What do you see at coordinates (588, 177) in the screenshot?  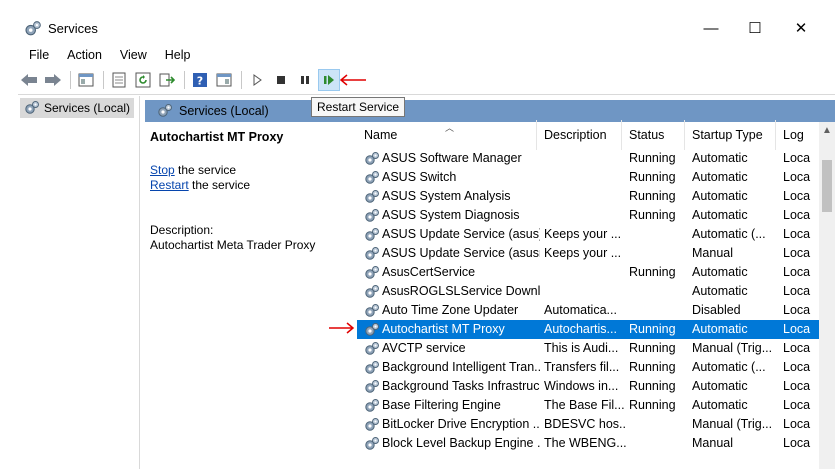 I see `table-row: ASUS Switch Running Automatic Loca` at bounding box center [588, 177].